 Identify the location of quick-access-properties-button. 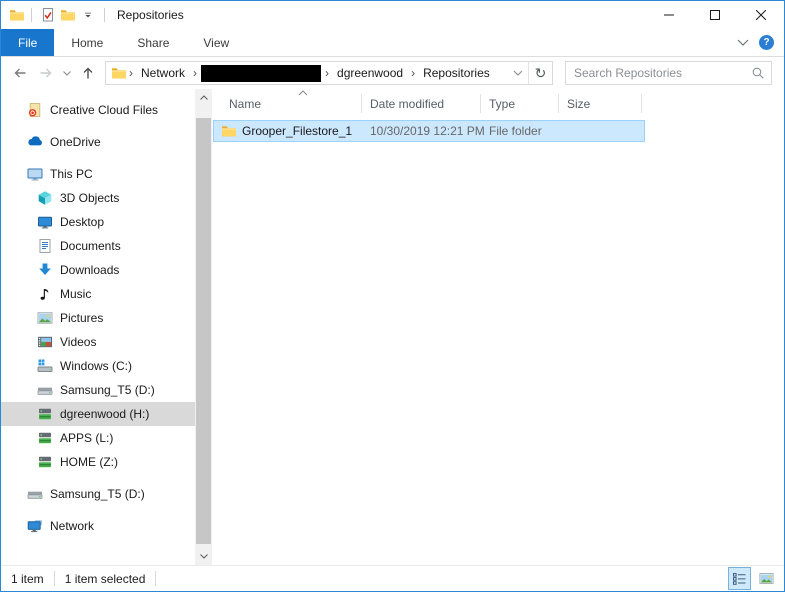
(48, 15).